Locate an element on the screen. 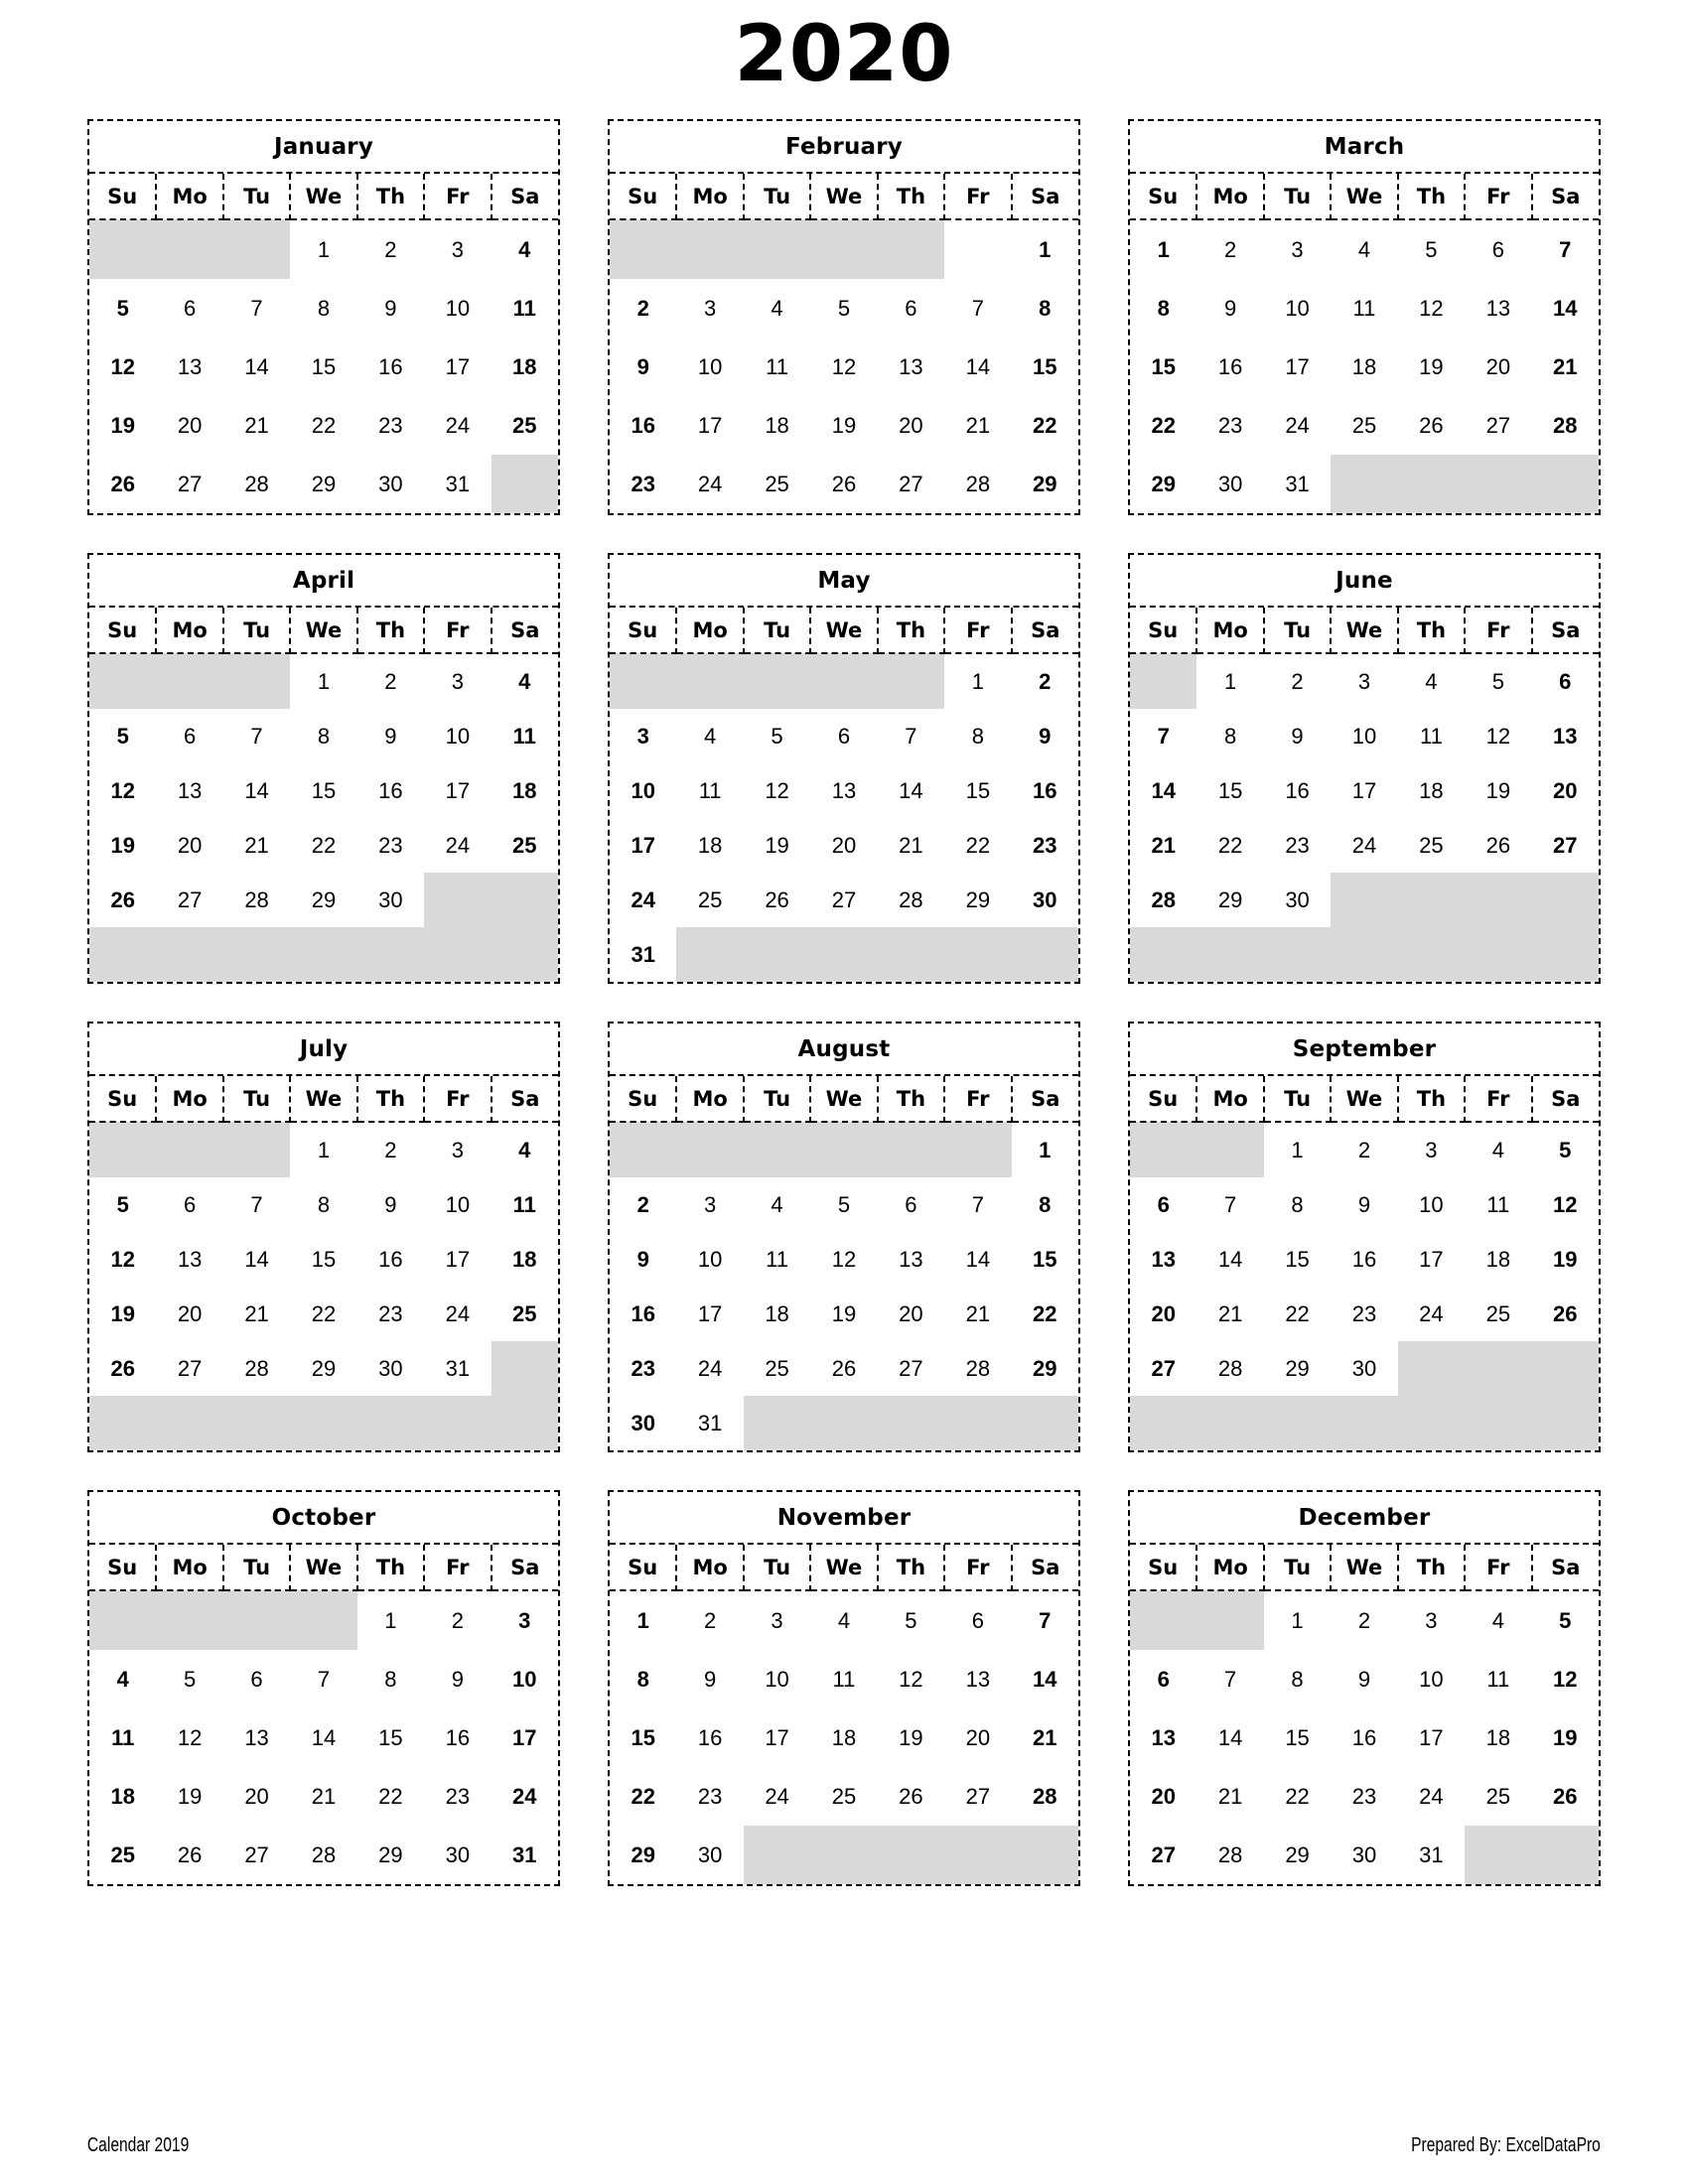 The image size is (1688, 2184). day-cell: 31 is located at coordinates (457, 1368).